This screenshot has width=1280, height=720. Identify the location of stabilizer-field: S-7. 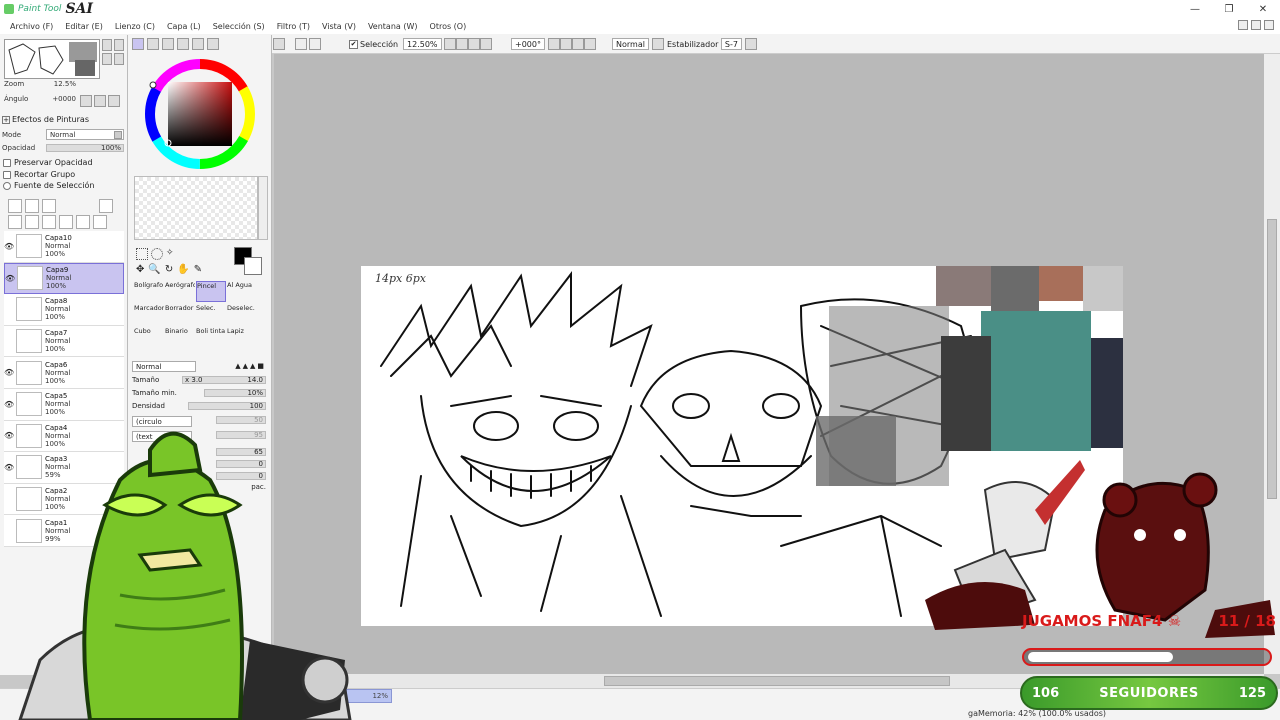
(731, 44).